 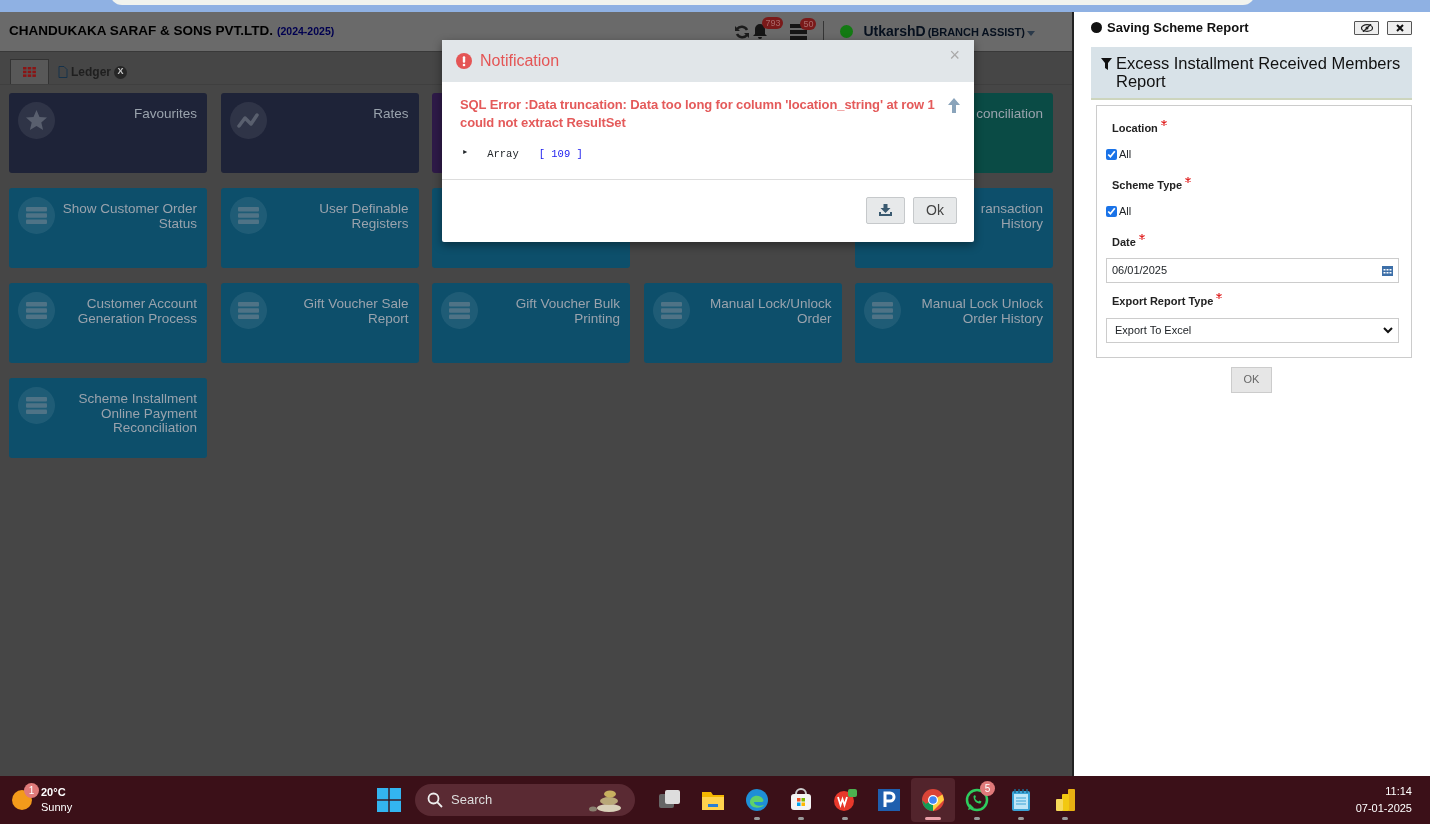 I want to click on temperature: 20°C, so click(x=54, y=792).